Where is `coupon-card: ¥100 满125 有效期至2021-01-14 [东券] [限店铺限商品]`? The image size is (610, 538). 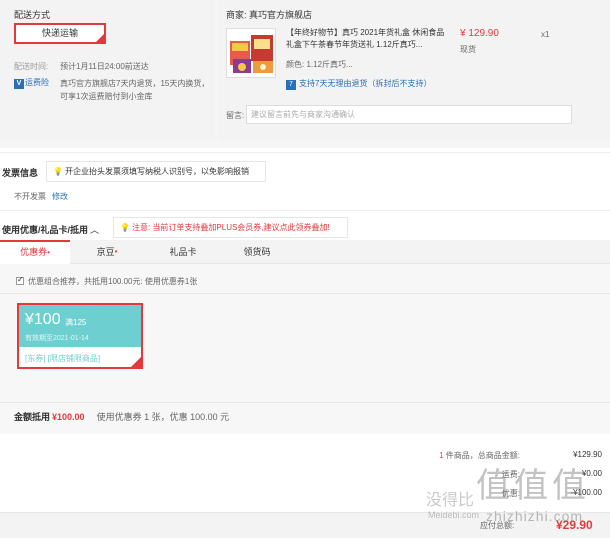
coupon-card: ¥100 满125 有效期至2021-01-14 [东券] [限店铺限商品] is located at coordinates (80, 336).